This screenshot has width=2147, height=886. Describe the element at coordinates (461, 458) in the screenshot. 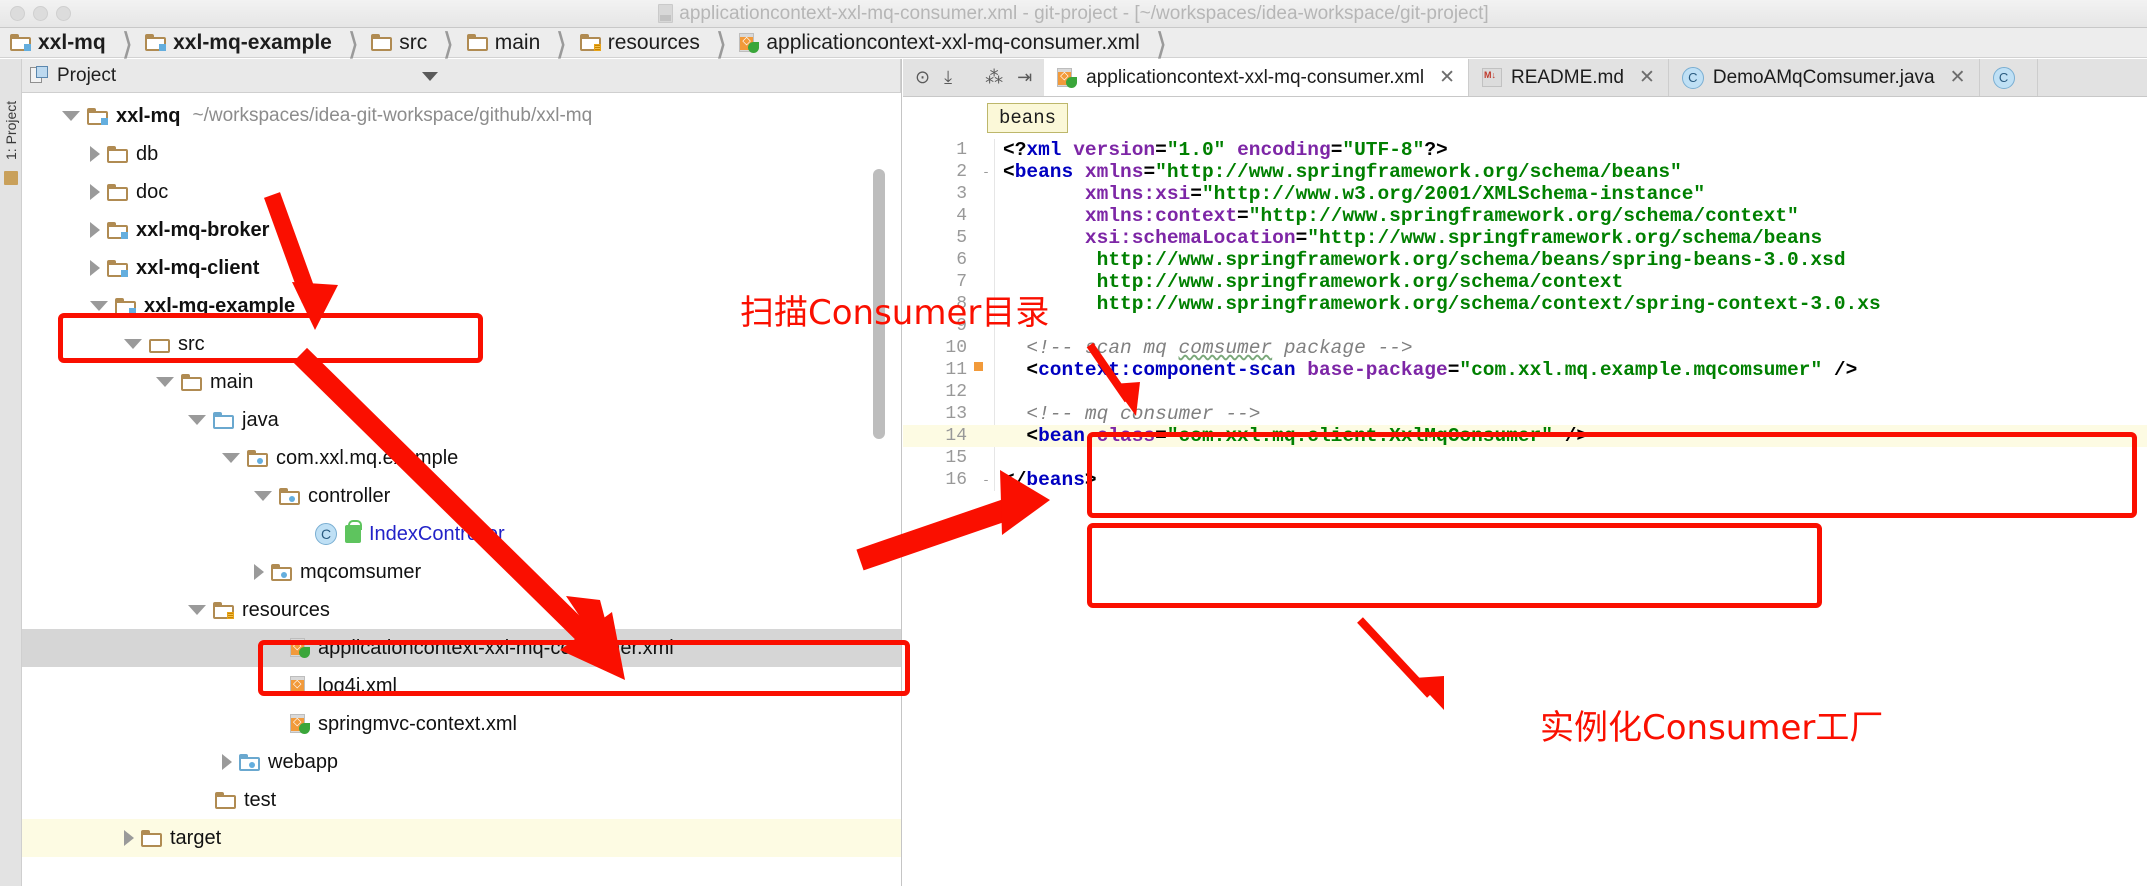

I see `tree-node-package-com-xxl-mq-example: com.xxl.mq.example` at that location.